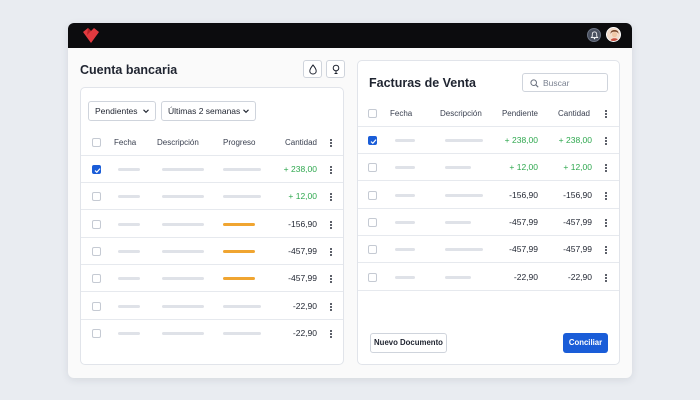  What do you see at coordinates (521, 140) in the screenshot?
I see `pending-value: + 238,00` at bounding box center [521, 140].